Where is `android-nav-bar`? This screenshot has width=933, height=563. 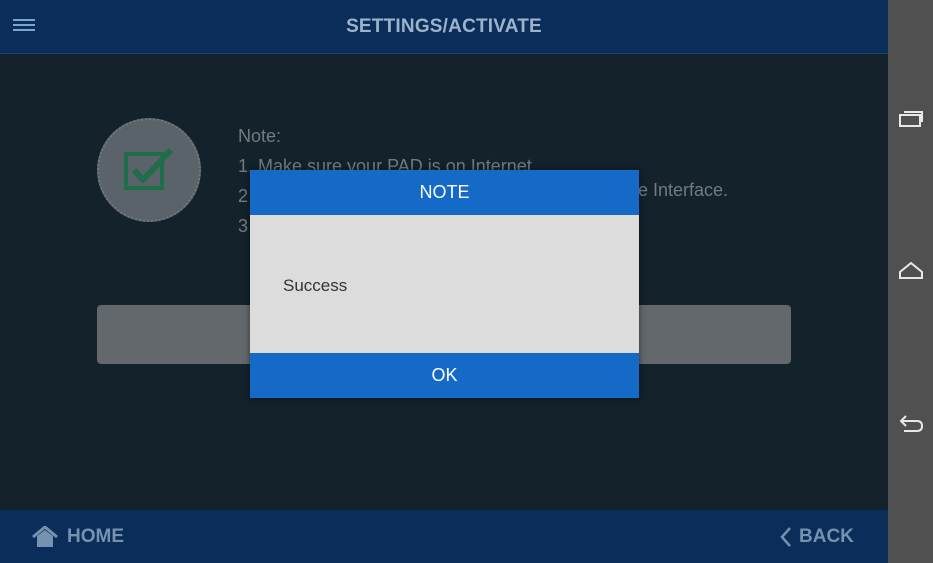
android-nav-bar is located at coordinates (910, 281).